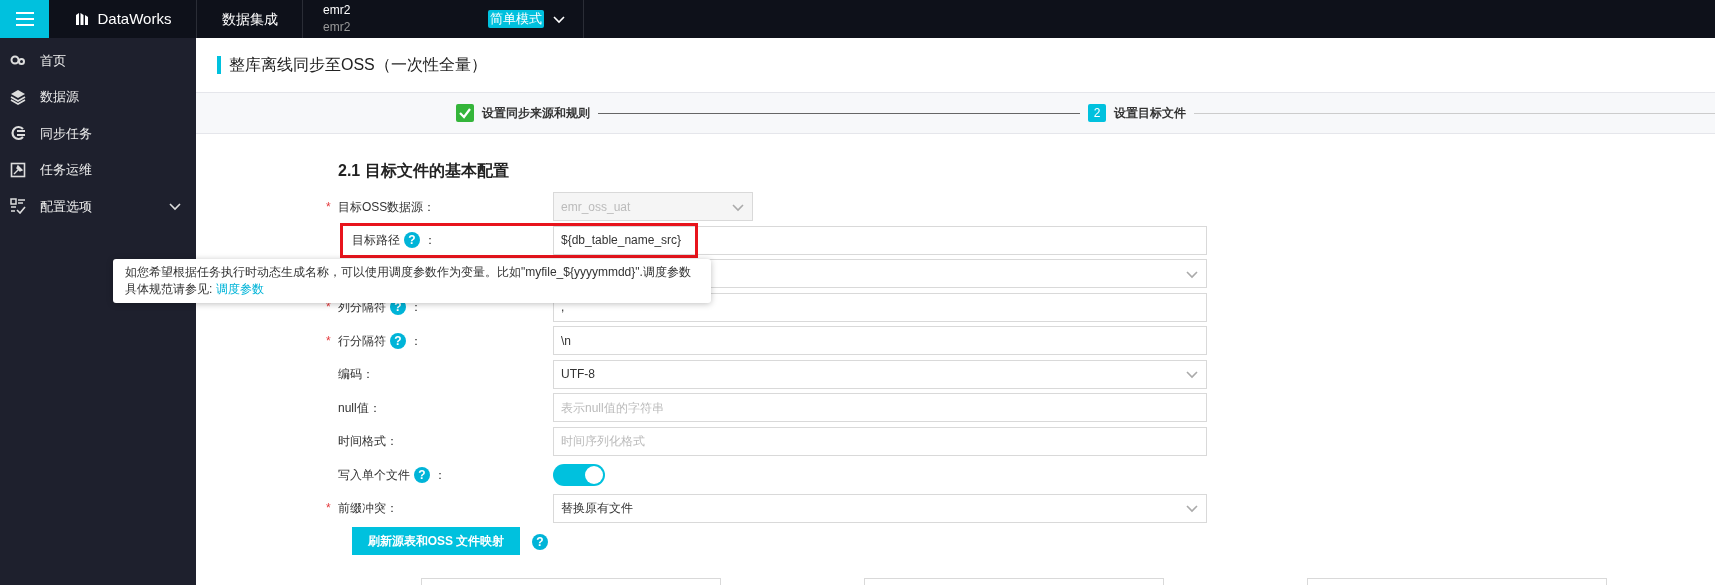 The image size is (1715, 585). Describe the element at coordinates (18, 206) in the screenshot. I see `checklist-icon` at that location.